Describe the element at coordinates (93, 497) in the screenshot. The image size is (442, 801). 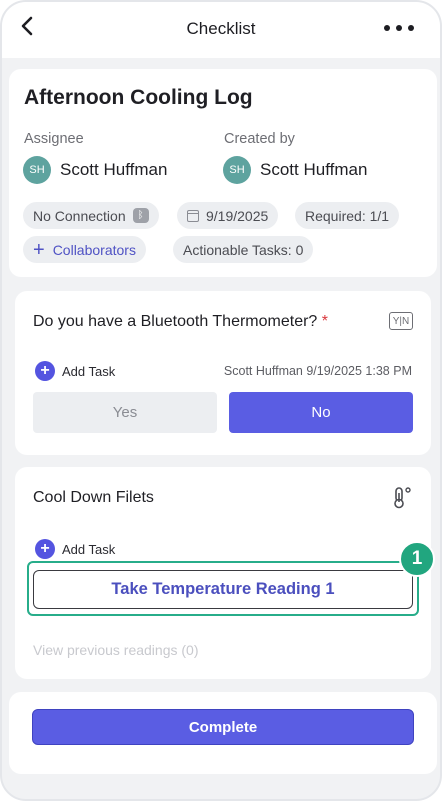
I see `task-name: Cool Down Filets` at that location.